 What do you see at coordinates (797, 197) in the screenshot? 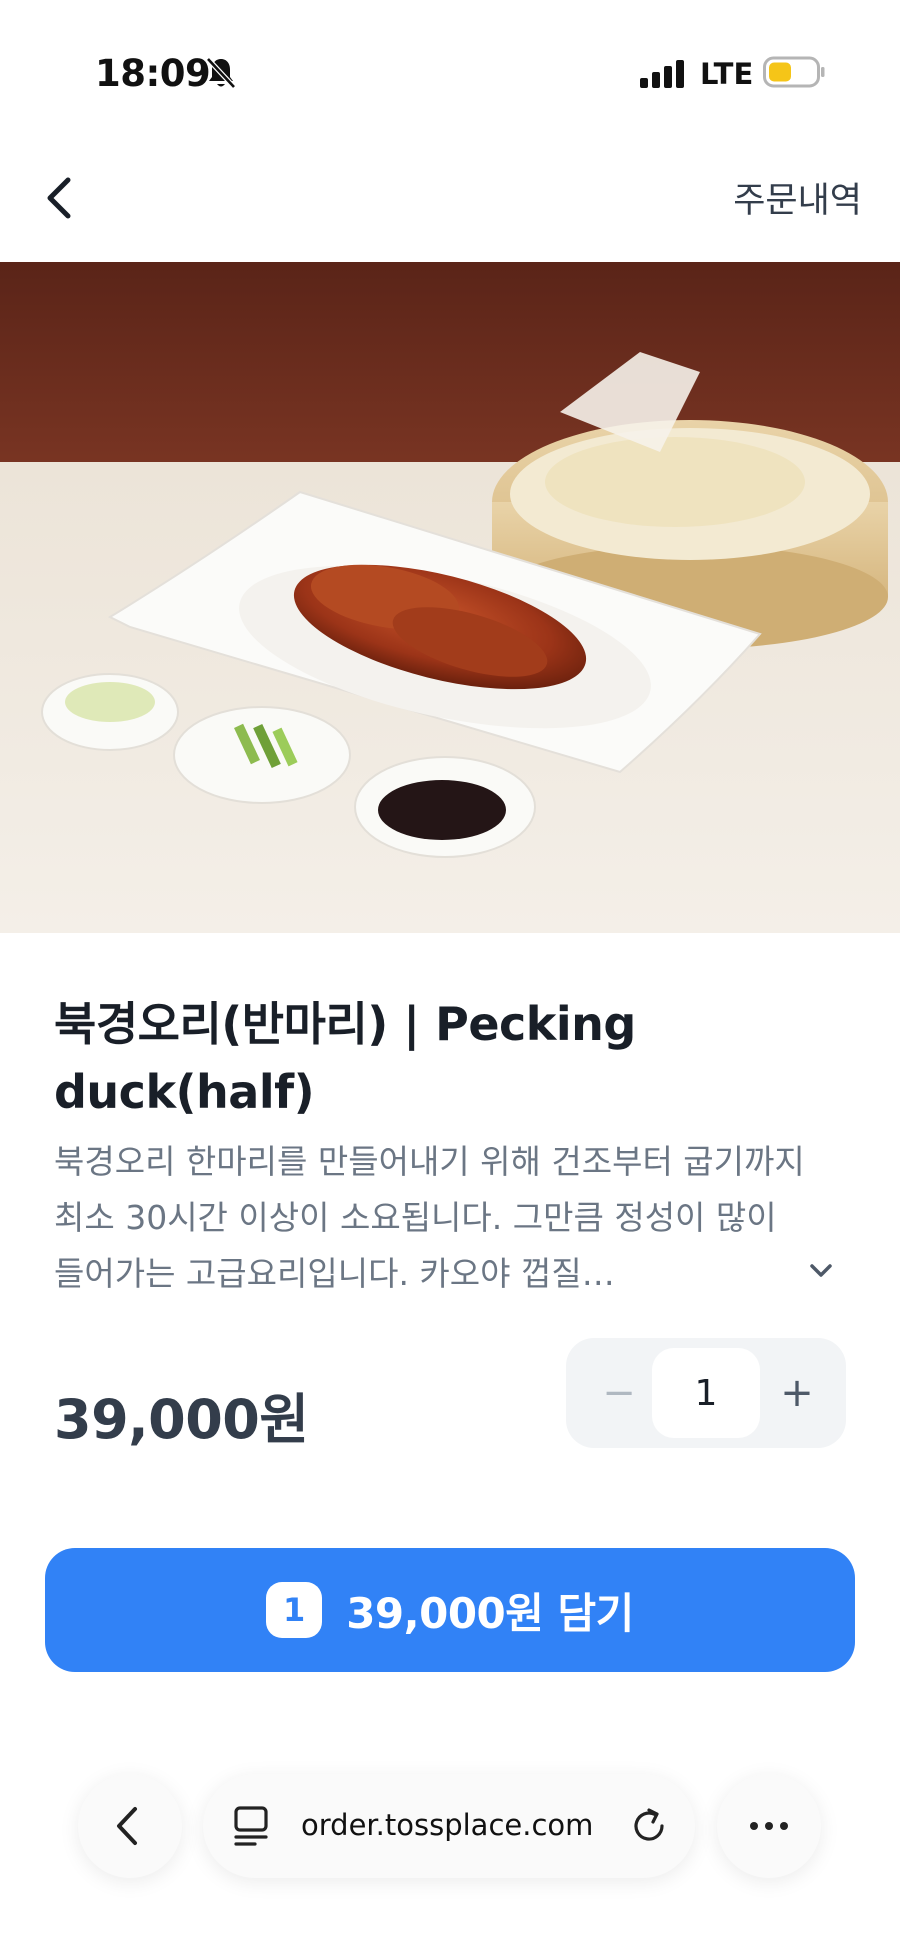
I see `order-history-link: 주문내역` at bounding box center [797, 197].